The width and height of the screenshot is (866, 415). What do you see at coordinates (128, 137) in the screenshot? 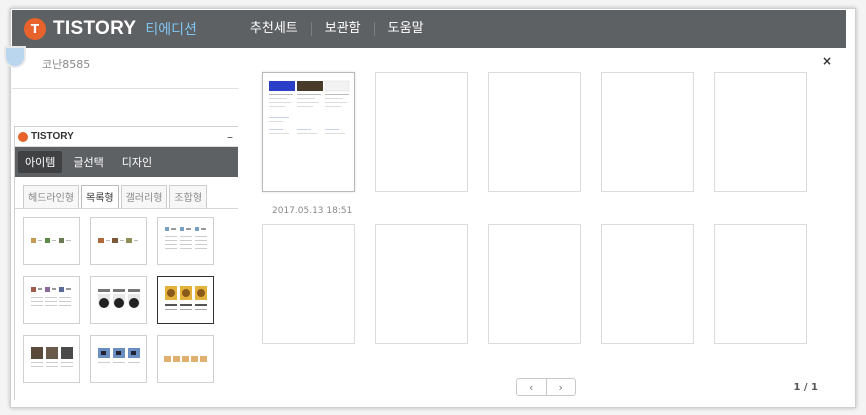
I see `widget-header: TISTORY –` at bounding box center [128, 137].